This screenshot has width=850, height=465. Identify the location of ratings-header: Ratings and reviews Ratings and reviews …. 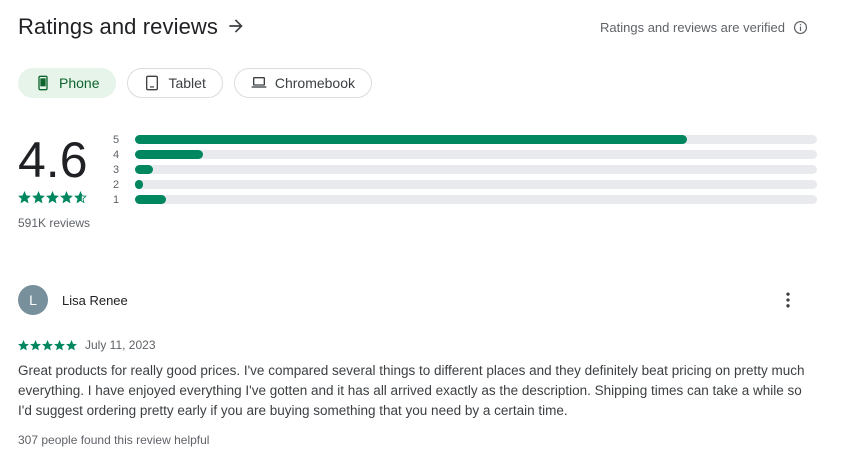
(418, 28).